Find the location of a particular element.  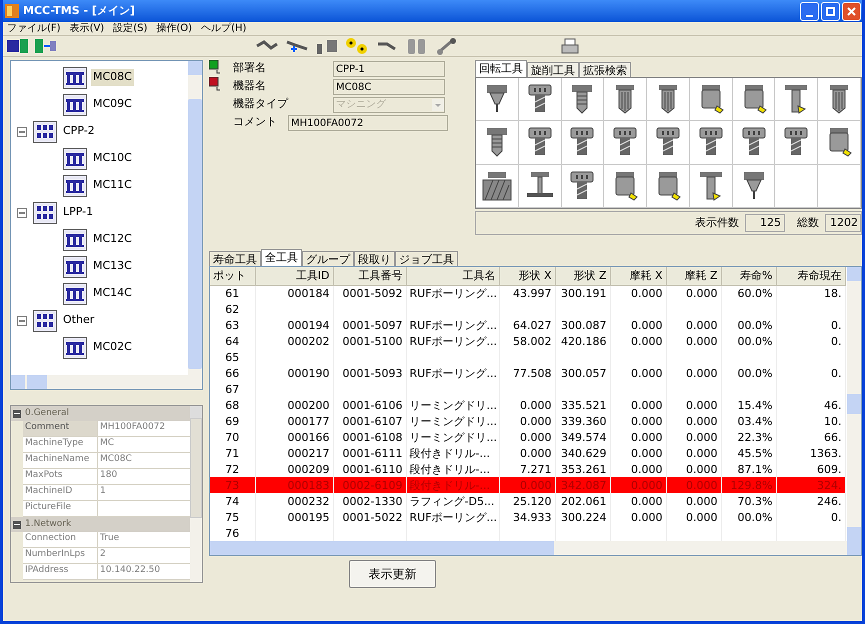

column-header: 工具番号 is located at coordinates (369, 276).